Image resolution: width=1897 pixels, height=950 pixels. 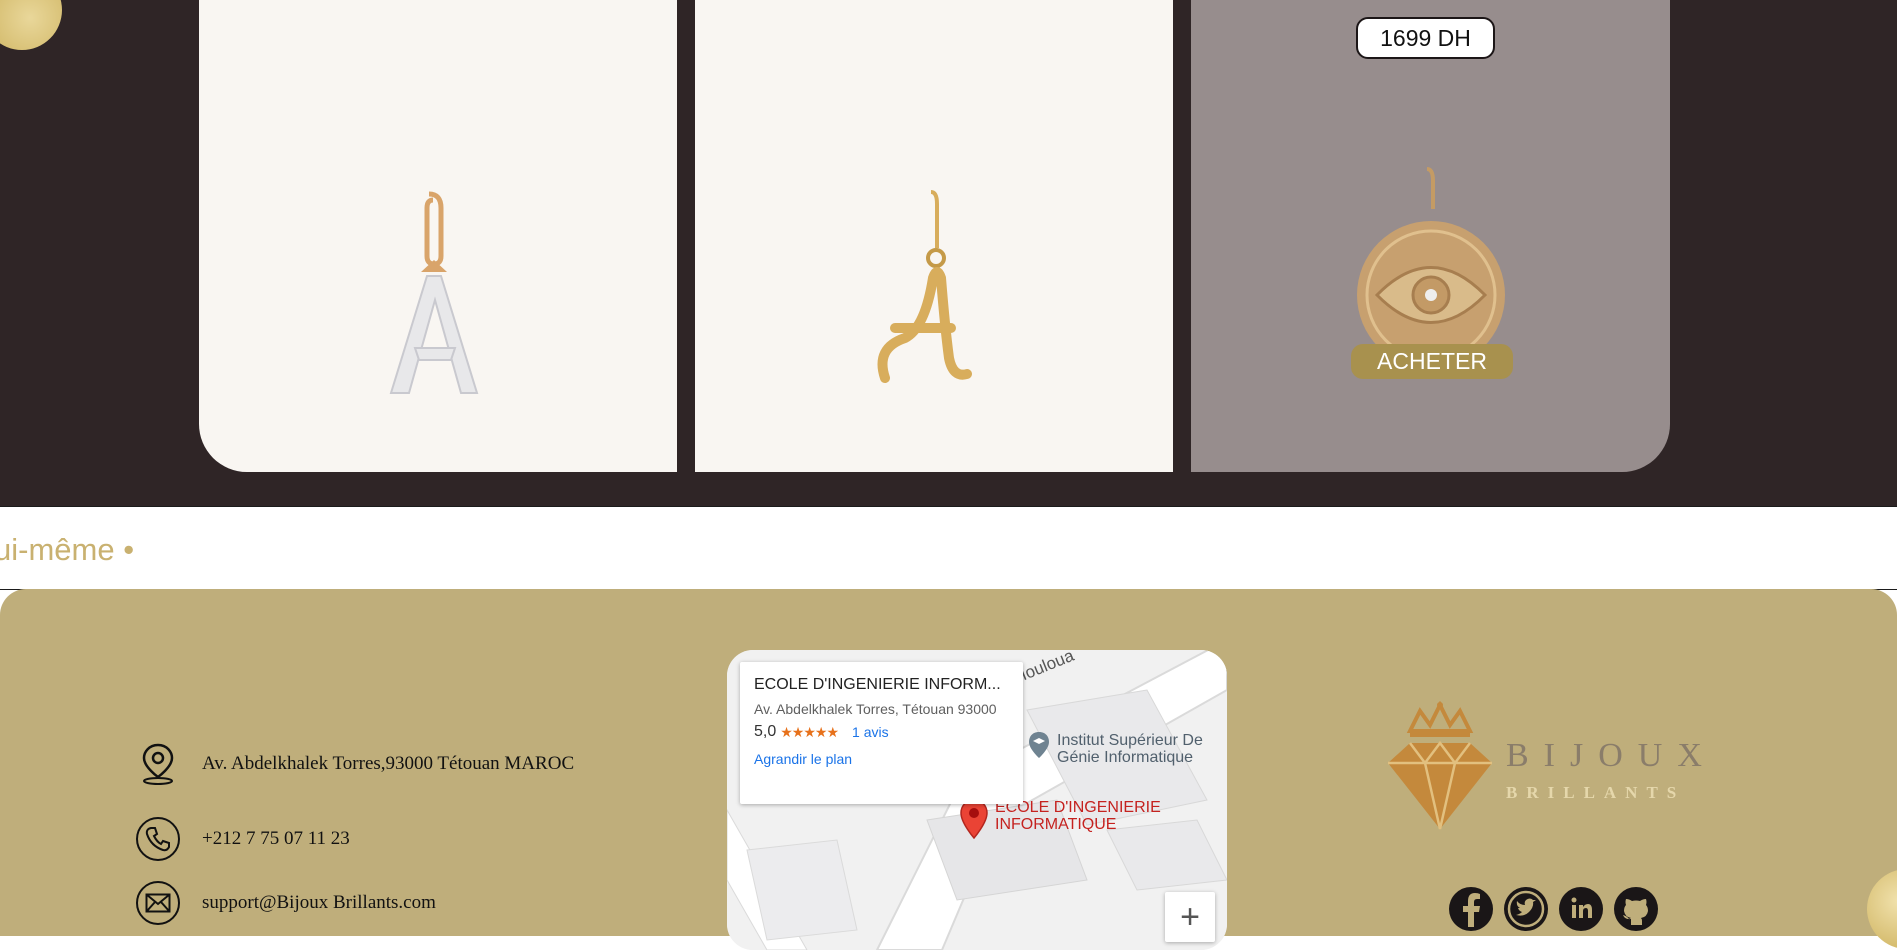 I want to click on brand-name: BIJOUX, so click(x=1611, y=755).